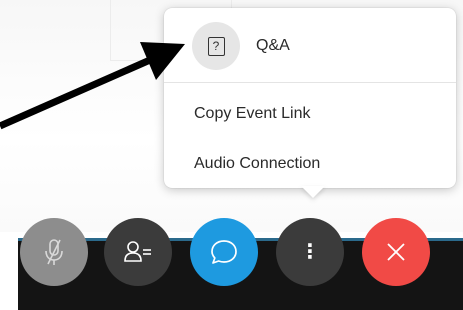 Image resolution: width=463 pixels, height=310 pixels. I want to click on leave-button, so click(396, 252).